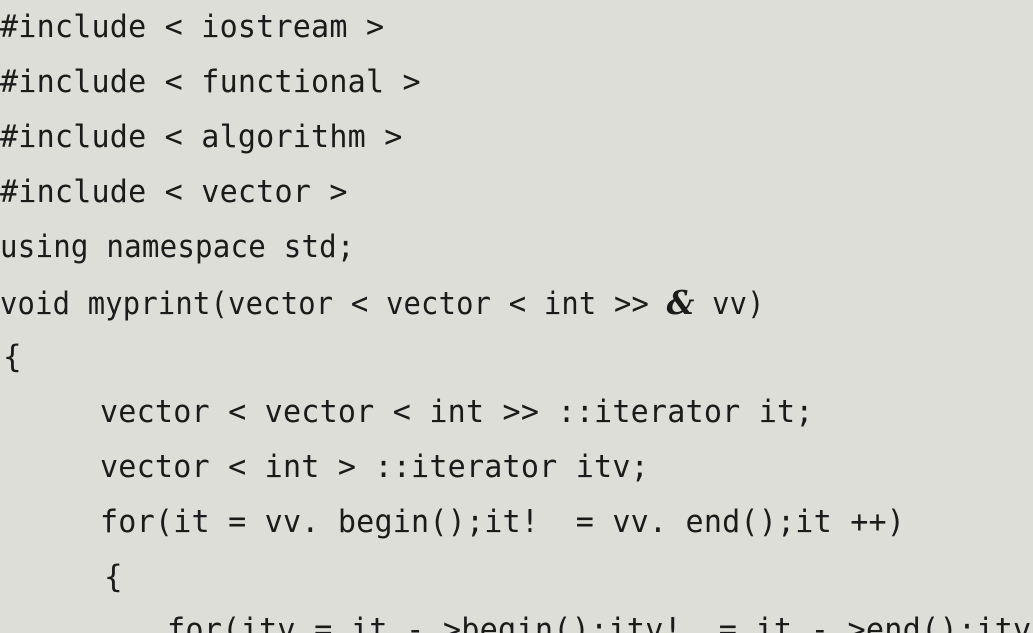 The width and height of the screenshot is (1033, 633). Describe the element at coordinates (457, 412) in the screenshot. I see `code-line-text: vector < vector < int >> ::iterator it;` at that location.